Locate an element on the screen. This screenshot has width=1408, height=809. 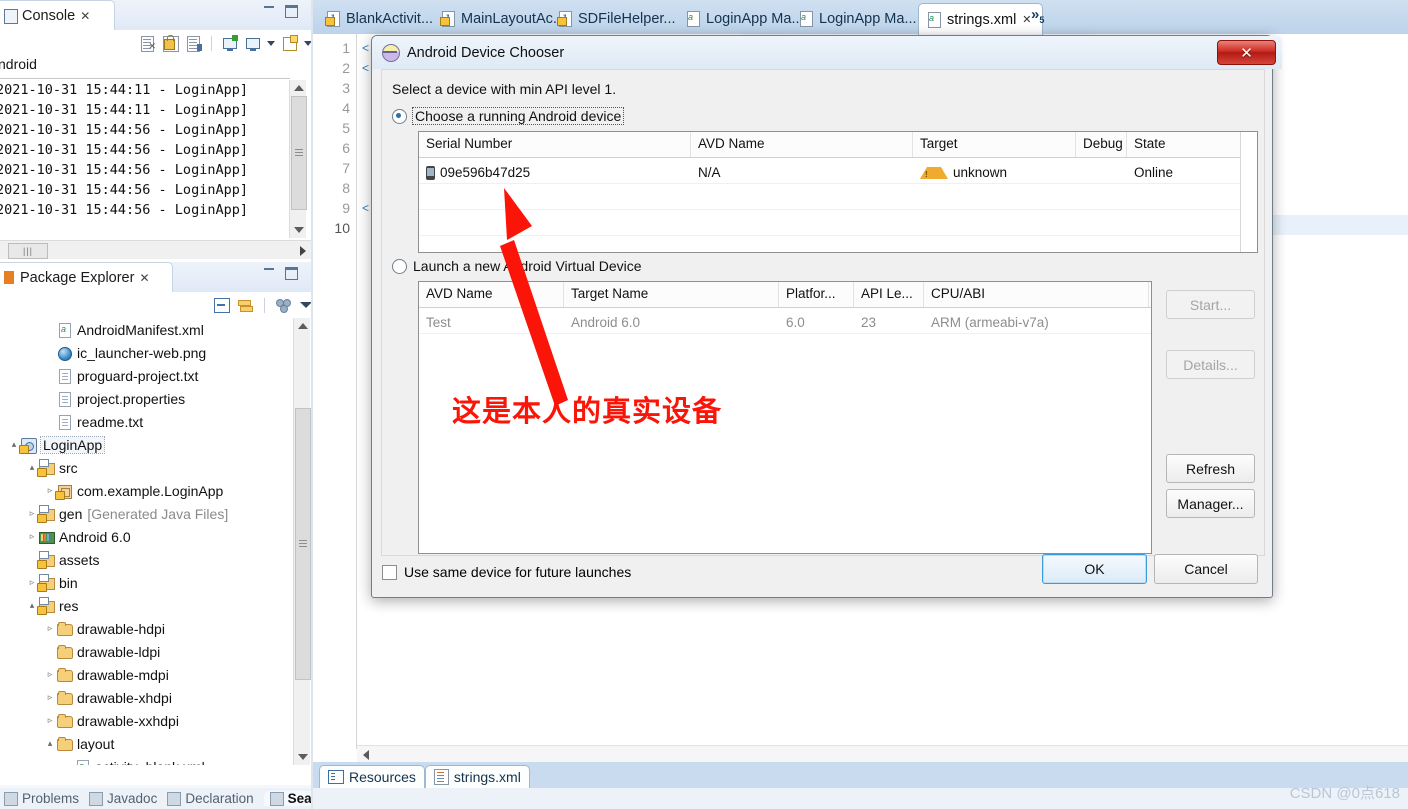
scroll-left-icon is located at coordinates (366, 755).